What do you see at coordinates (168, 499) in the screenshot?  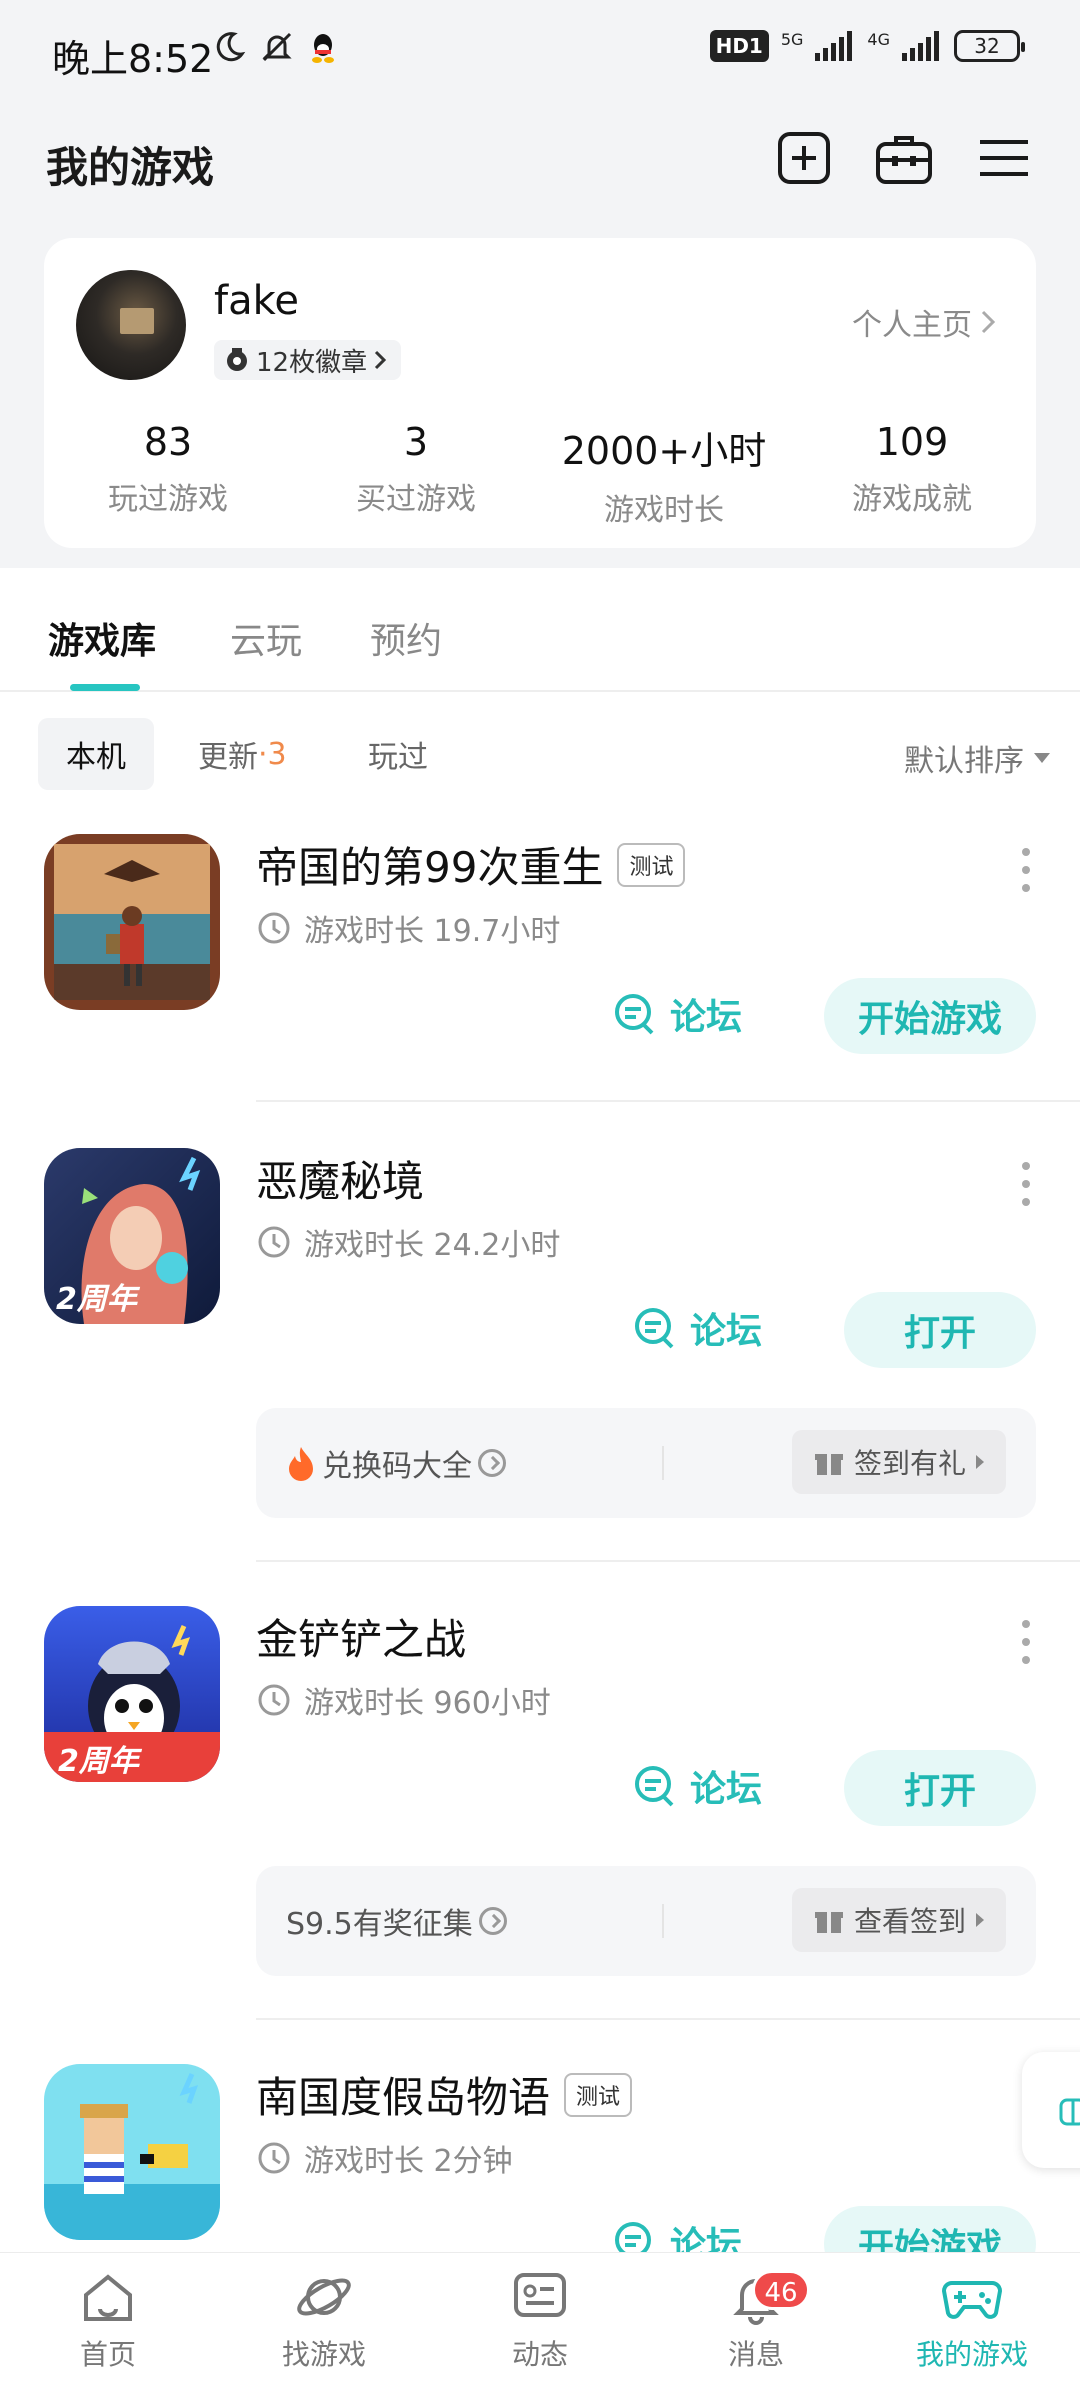 I see `stat-label: 玩过游戏` at bounding box center [168, 499].